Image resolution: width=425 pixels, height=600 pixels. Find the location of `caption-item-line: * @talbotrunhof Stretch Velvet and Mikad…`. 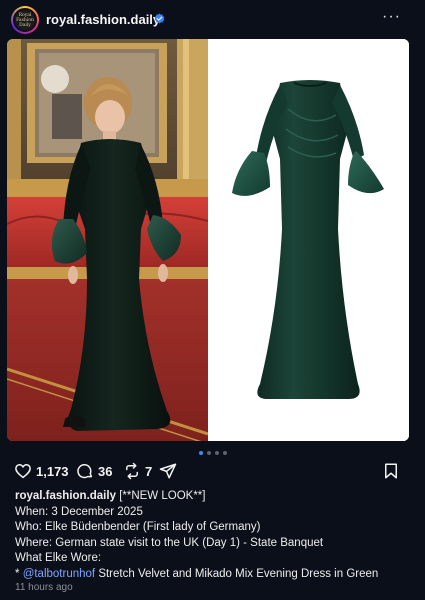

caption-item-line: * @talbotrunhof Stretch Velvet and Mikad… is located at coordinates (215, 575).